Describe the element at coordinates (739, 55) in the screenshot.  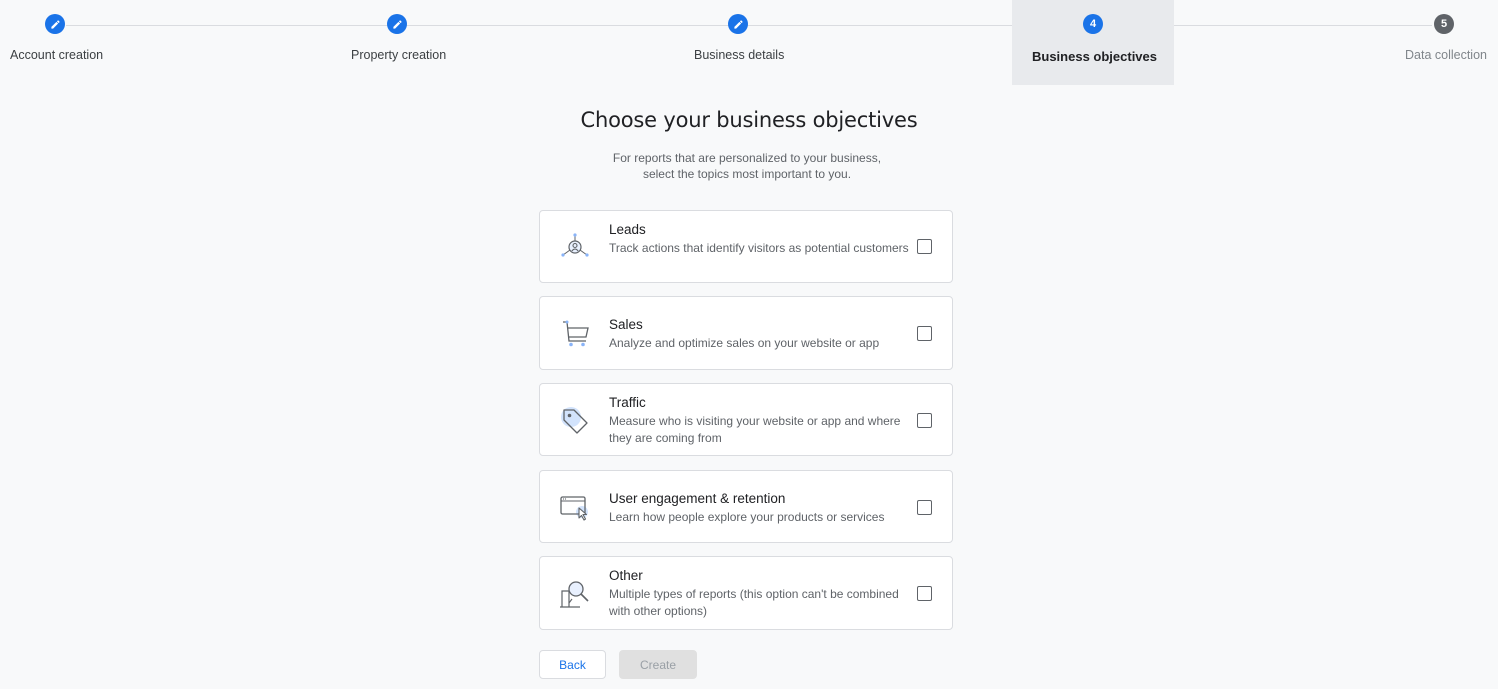
I see `step-label: Business details` at that location.